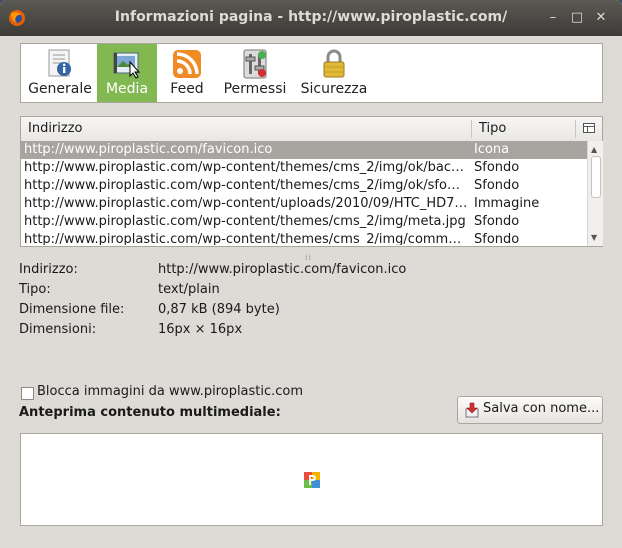 This screenshot has width=622, height=548. Describe the element at coordinates (255, 64) in the screenshot. I see `permissions-sliders-icon` at that location.